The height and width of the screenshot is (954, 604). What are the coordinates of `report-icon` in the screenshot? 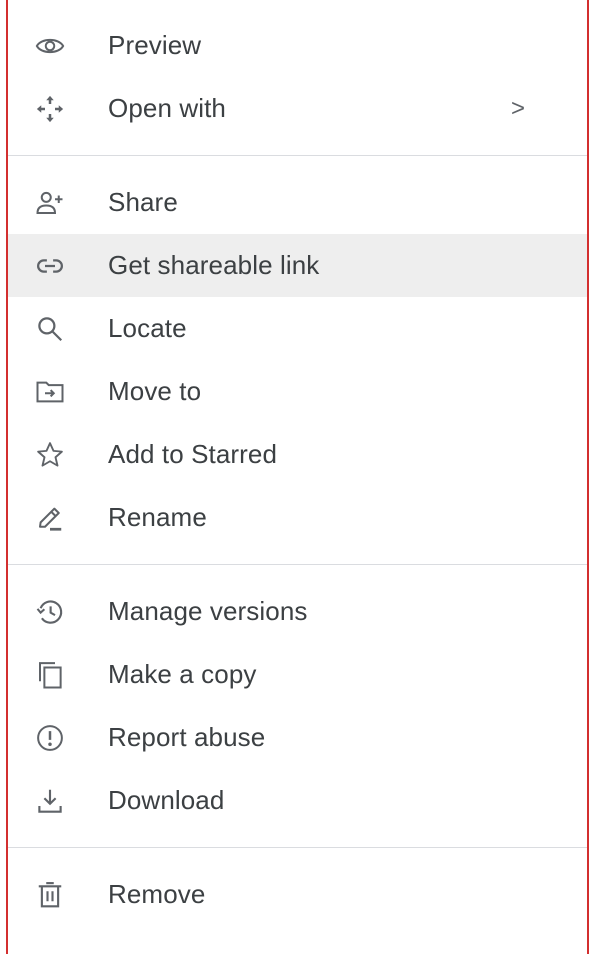 It's located at (50, 738).